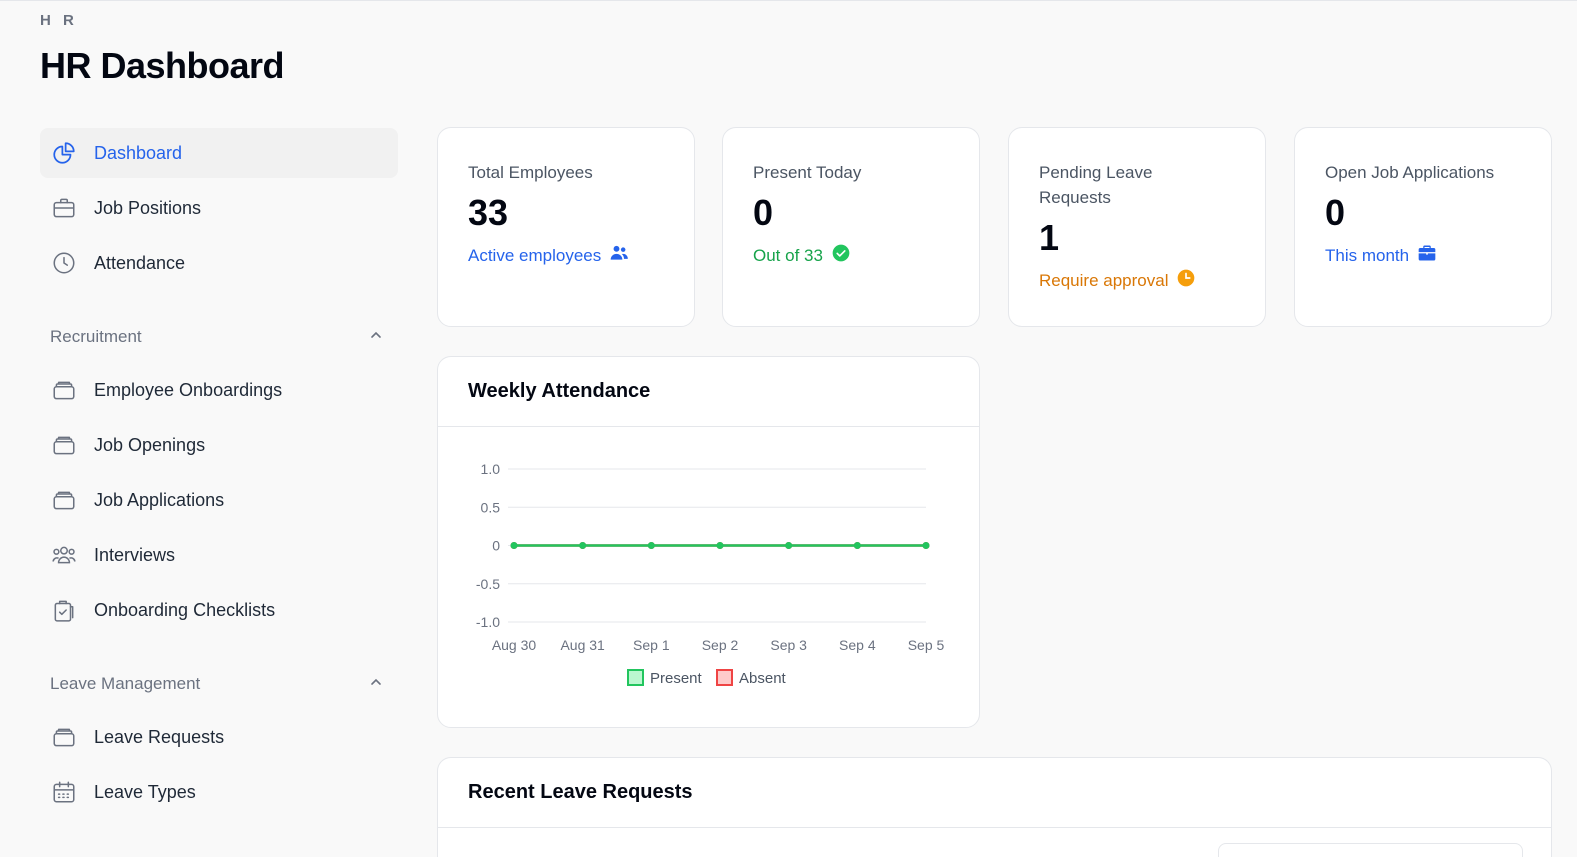 Image resolution: width=1577 pixels, height=857 pixels. Describe the element at coordinates (1096, 185) in the screenshot. I see `stat-label: Pending Leave Requests` at that location.